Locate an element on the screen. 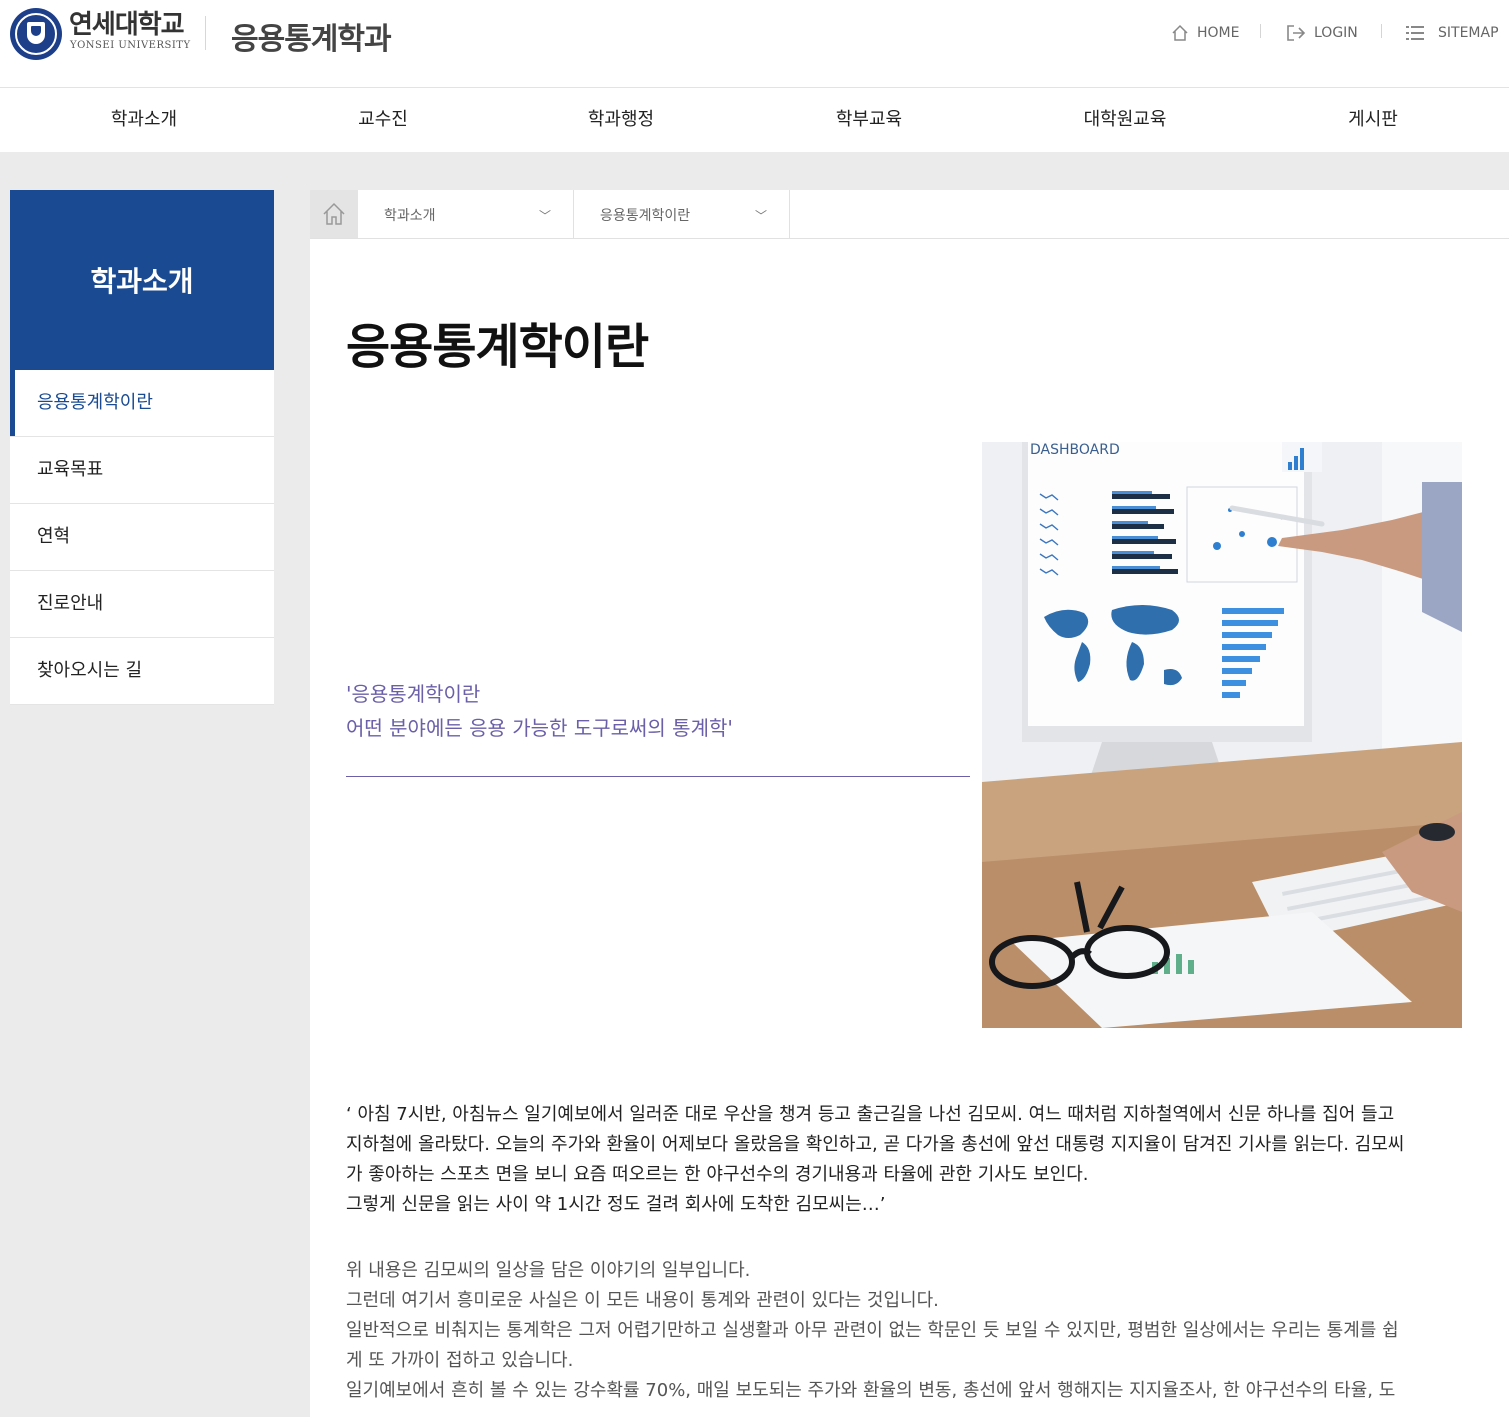 Image resolution: width=1509 pixels, height=1417 pixels. login-link-label: LOGIN is located at coordinates (1336, 33).